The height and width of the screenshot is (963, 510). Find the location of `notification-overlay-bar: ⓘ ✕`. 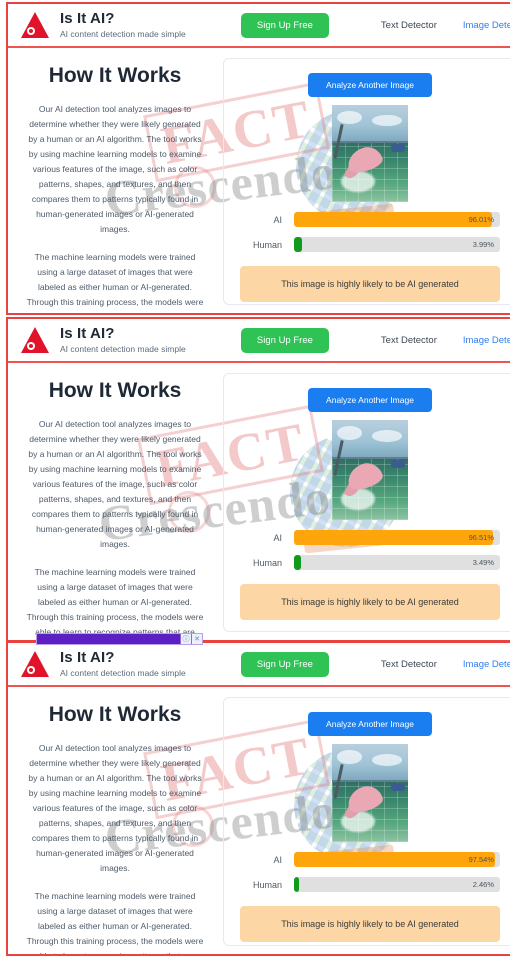

notification-overlay-bar: ⓘ ✕ is located at coordinates (119, 639).